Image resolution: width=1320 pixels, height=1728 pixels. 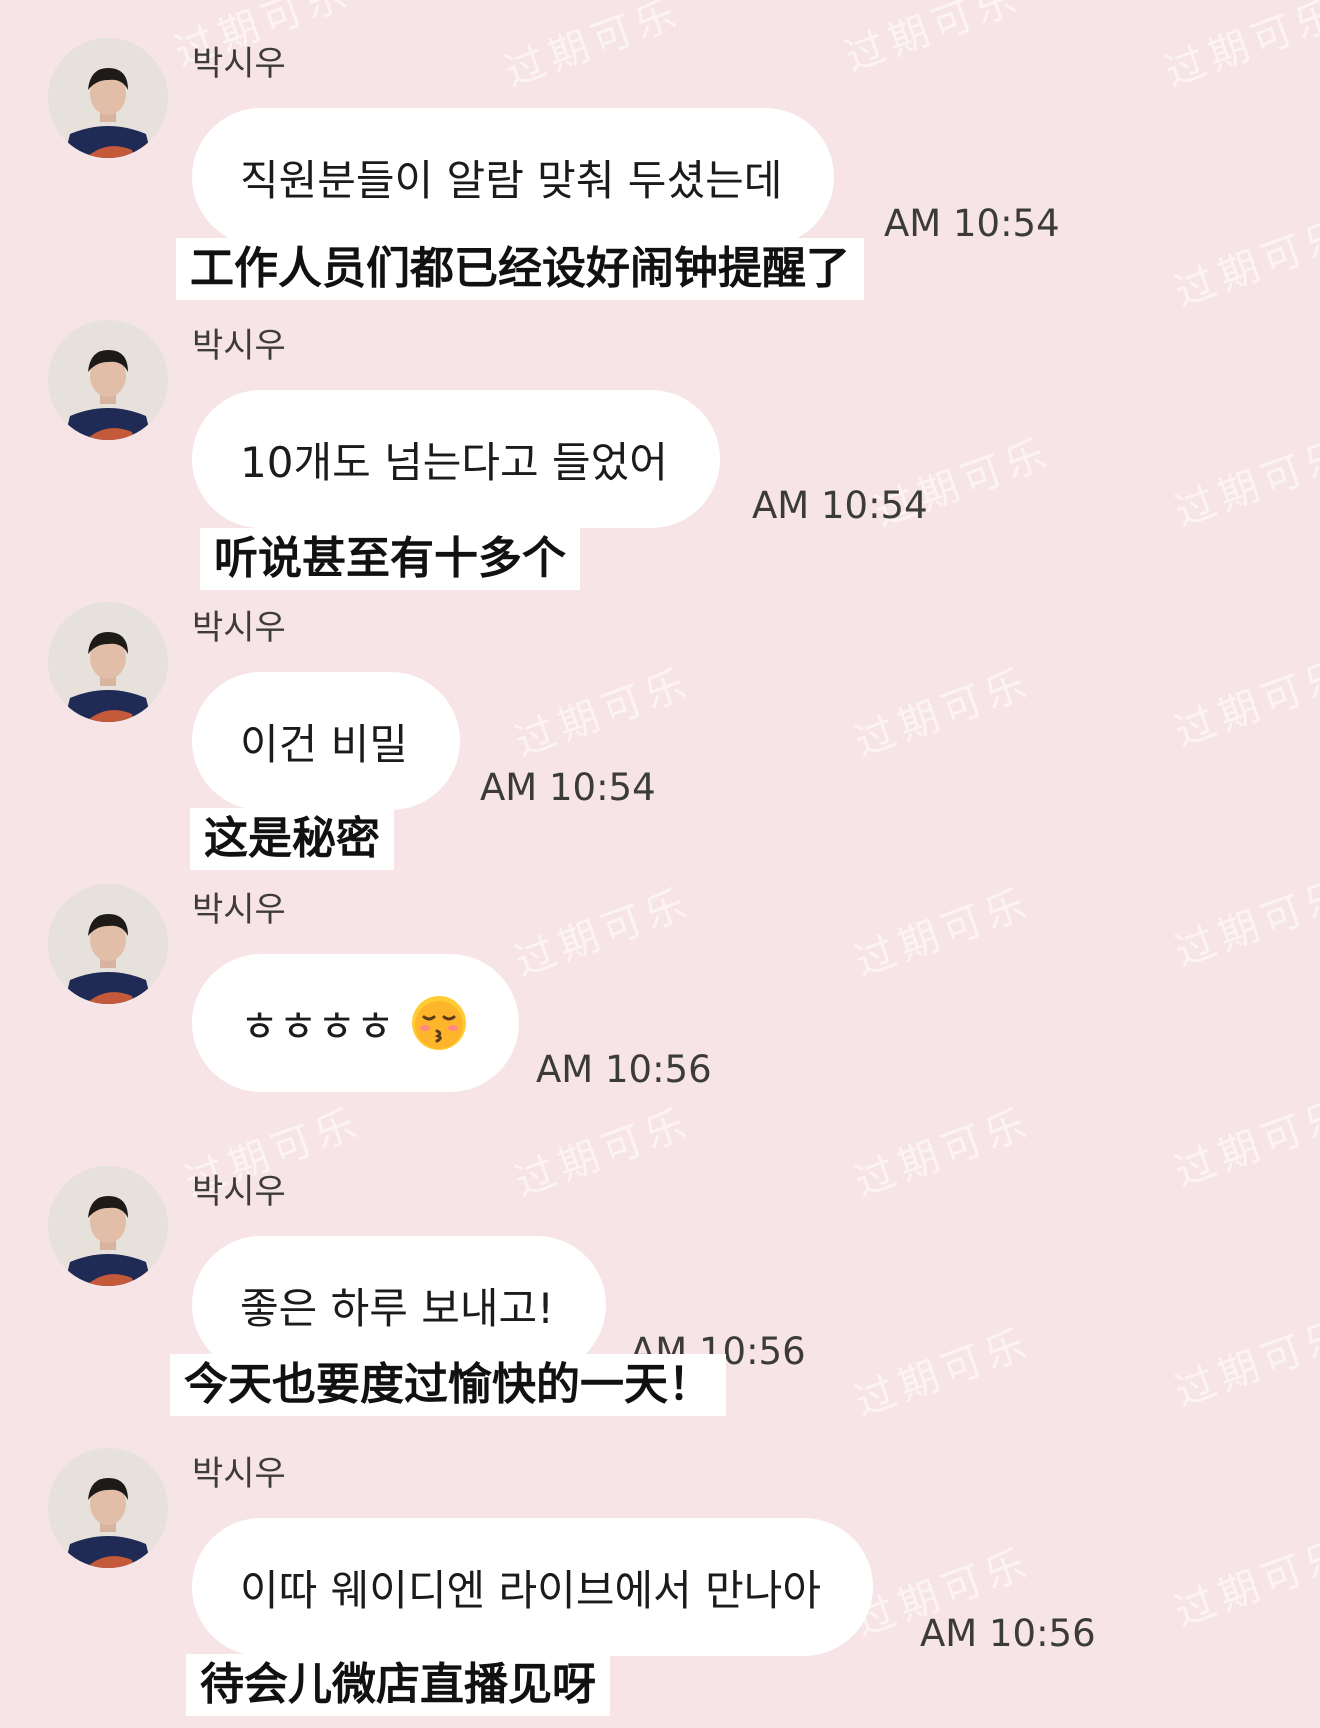 What do you see at coordinates (292, 839) in the screenshot?
I see `translation-caption: 这是秘密` at bounding box center [292, 839].